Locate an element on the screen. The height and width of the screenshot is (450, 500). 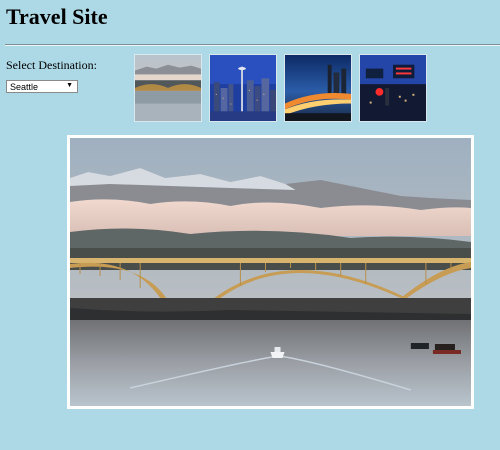
thumbnail-seattle-skyline-night is located at coordinates (243, 88).